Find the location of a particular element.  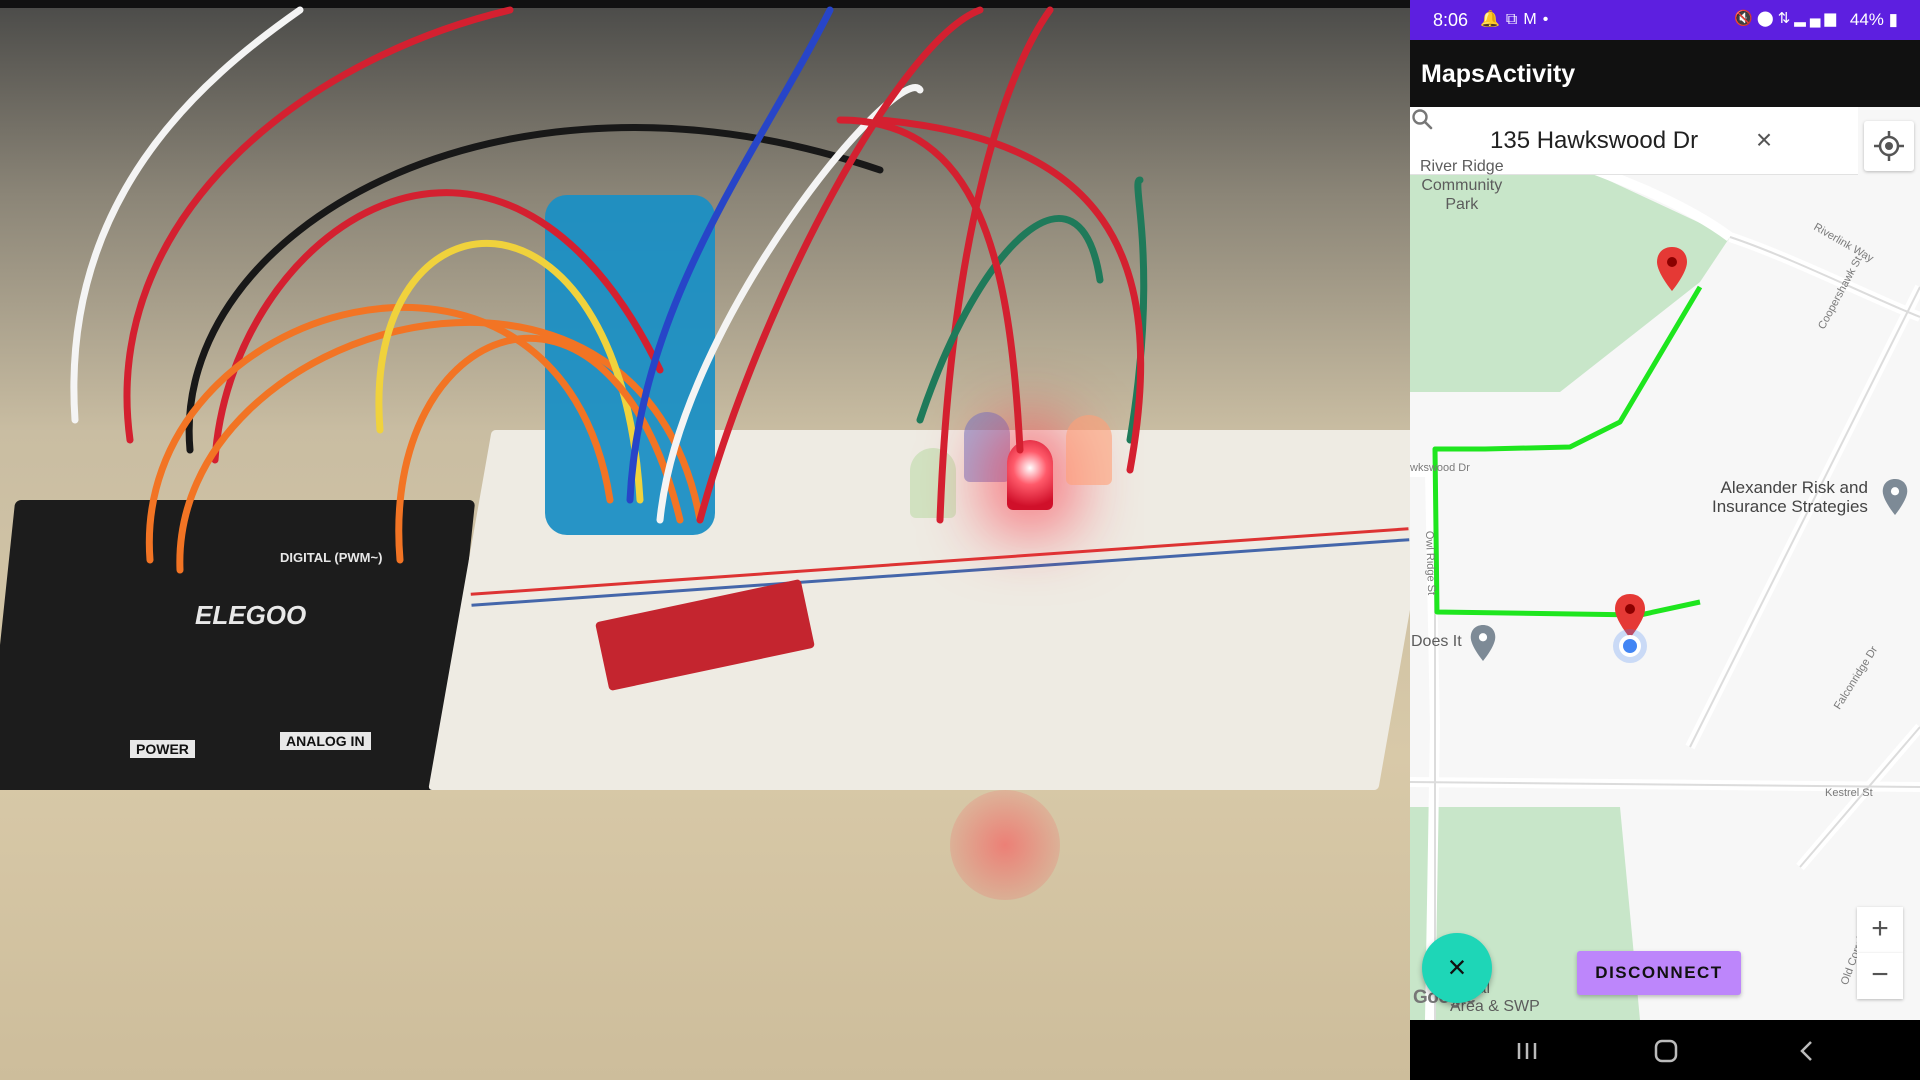

signal-icon: ▂▄▆ is located at coordinates (1817, 18).